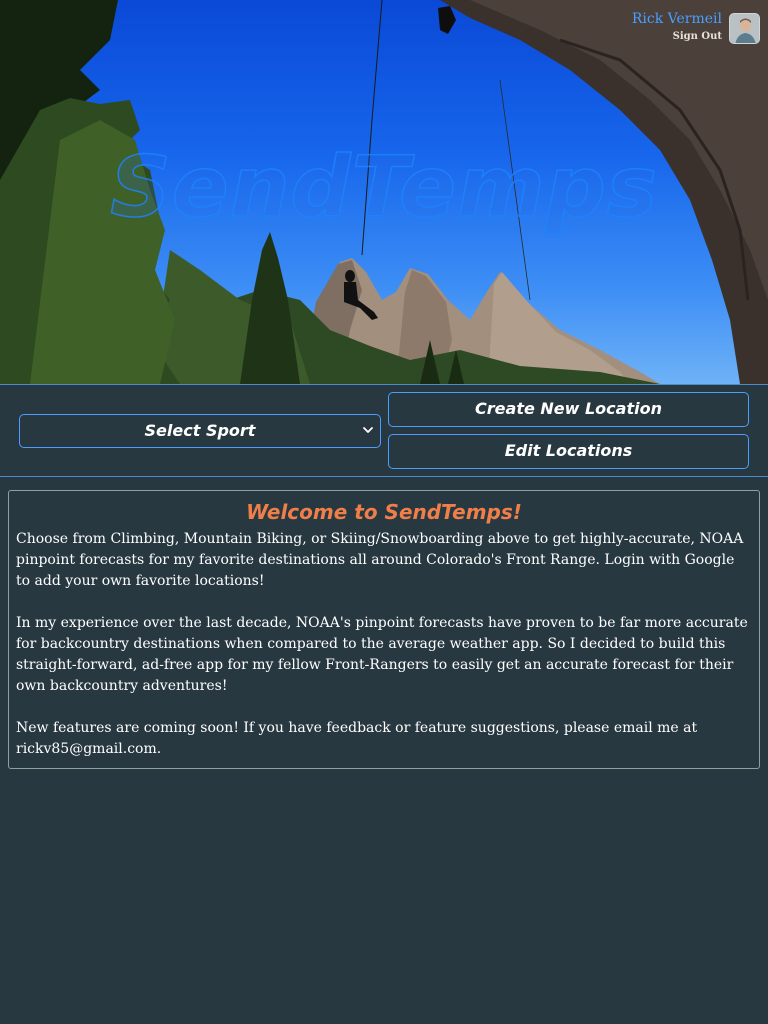  What do you see at coordinates (384, 512) in the screenshot?
I see `welcome-title: Welcome to SendTemps!` at bounding box center [384, 512].